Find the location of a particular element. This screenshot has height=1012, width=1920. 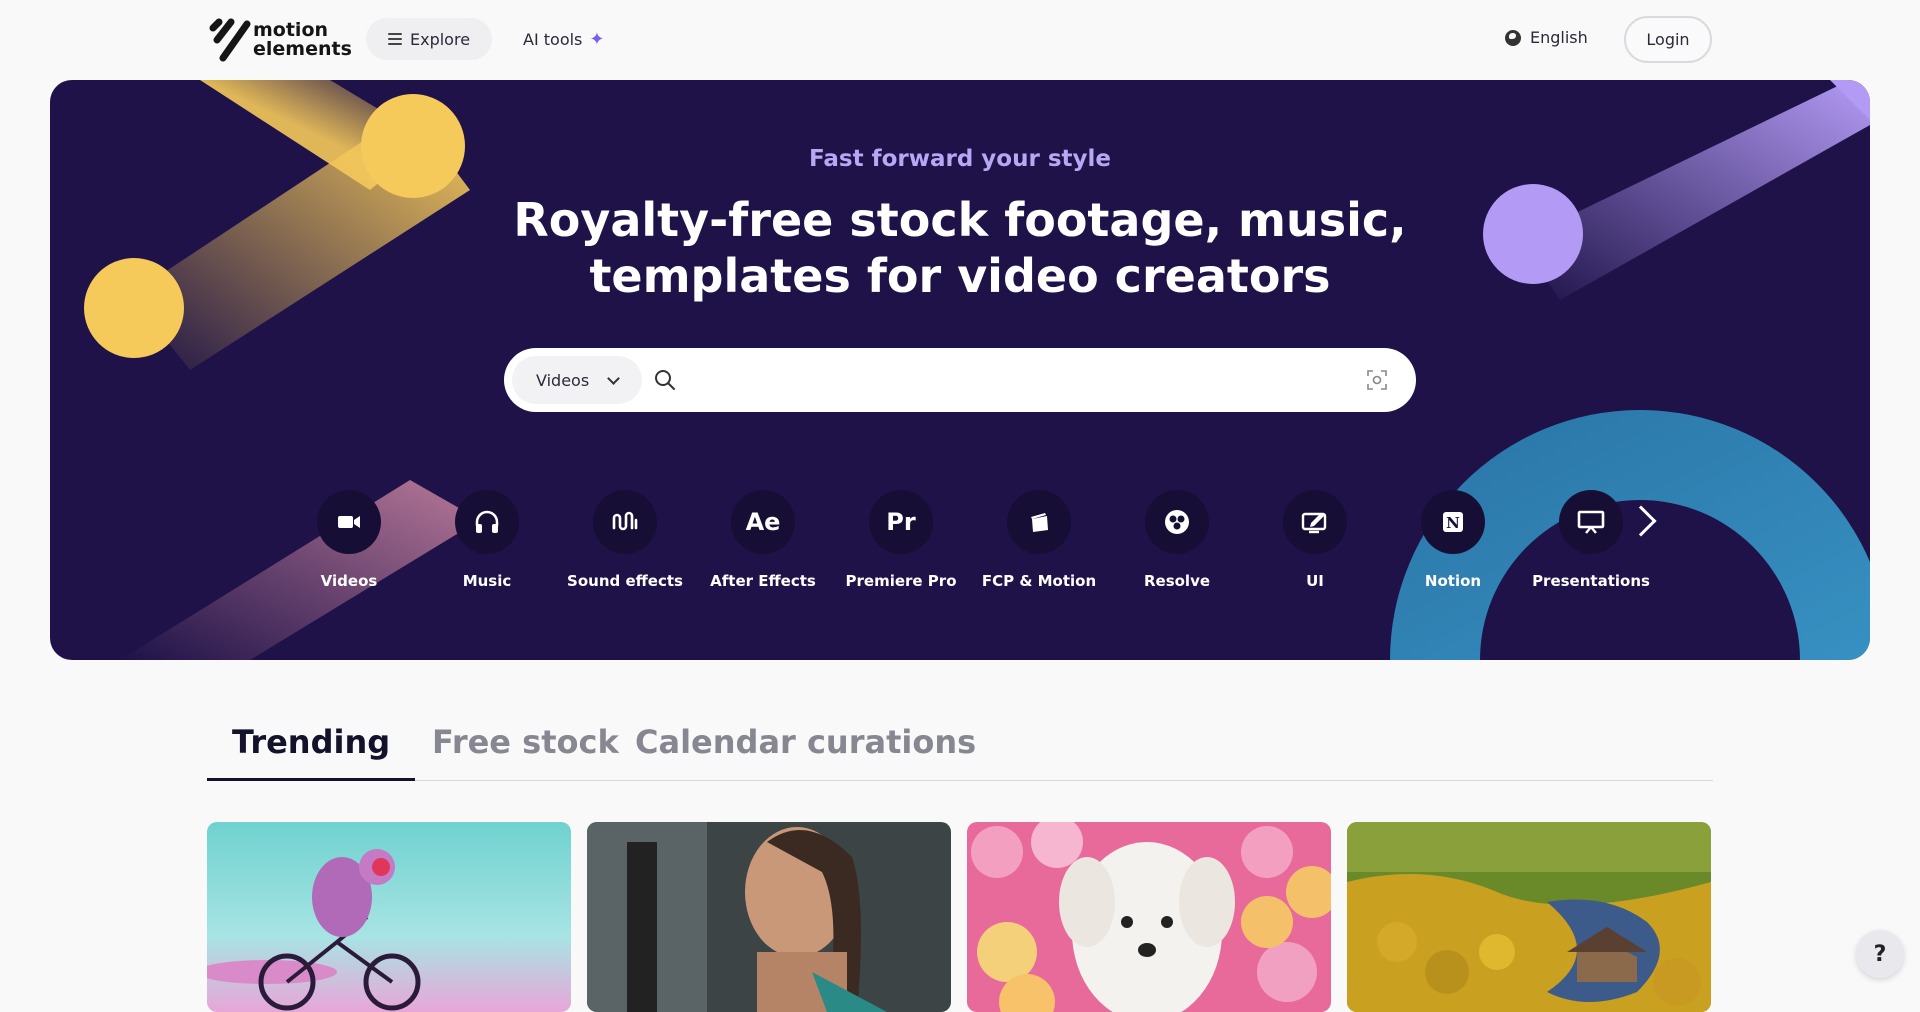

category-label: Music is located at coordinates (487, 581).